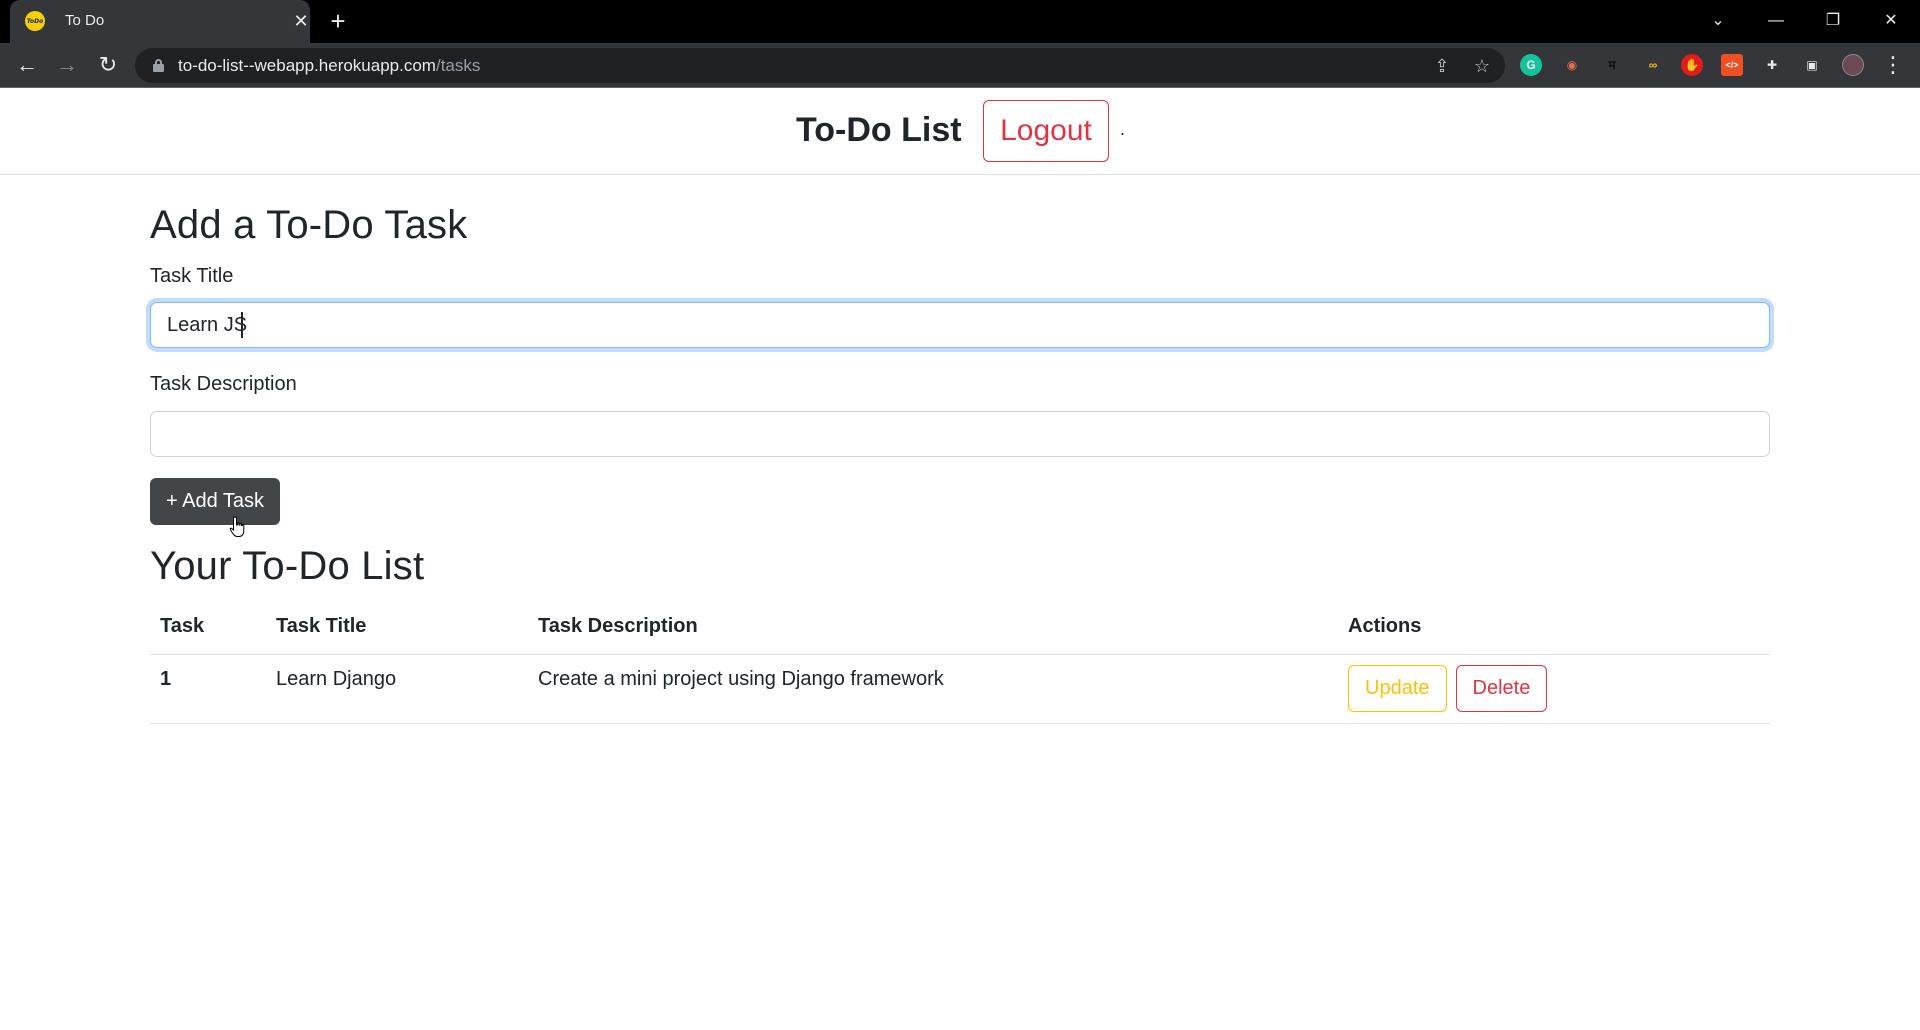 The height and width of the screenshot is (1030, 1920). I want to click on grammarly-extension-icon: G, so click(1531, 65).